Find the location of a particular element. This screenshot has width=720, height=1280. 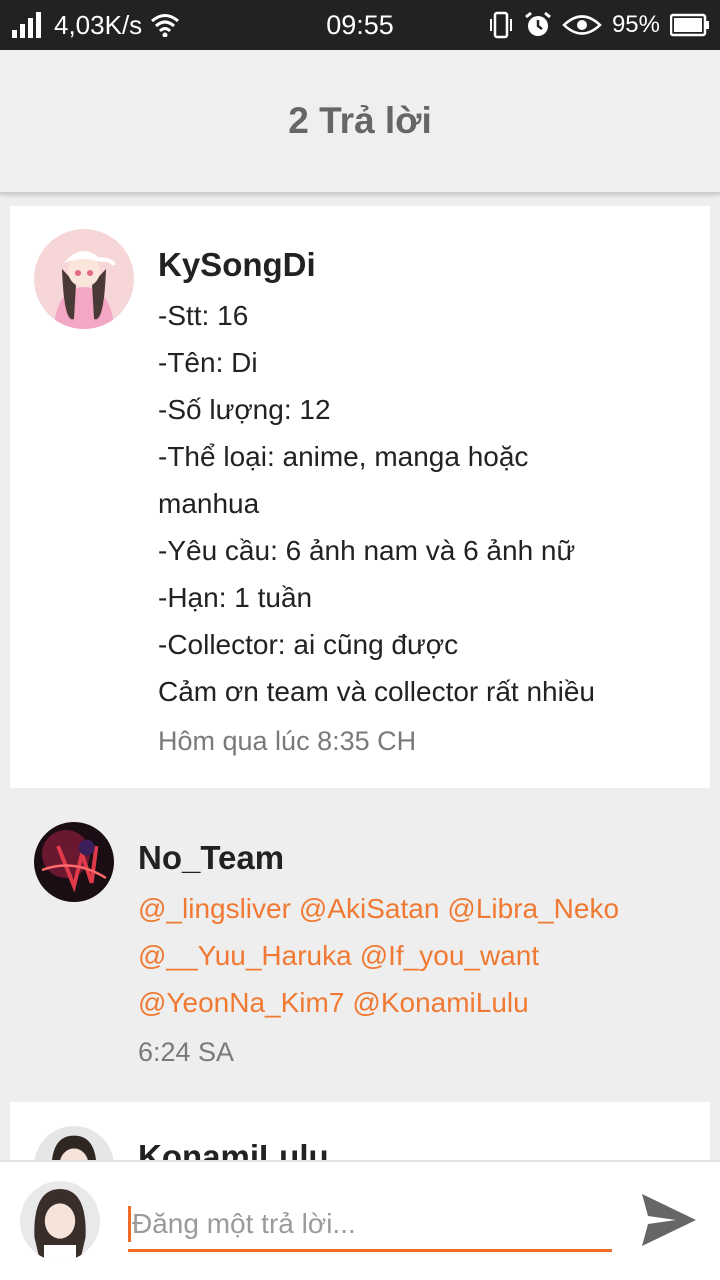

mention-link: @_lingsliver is located at coordinates (214, 908).